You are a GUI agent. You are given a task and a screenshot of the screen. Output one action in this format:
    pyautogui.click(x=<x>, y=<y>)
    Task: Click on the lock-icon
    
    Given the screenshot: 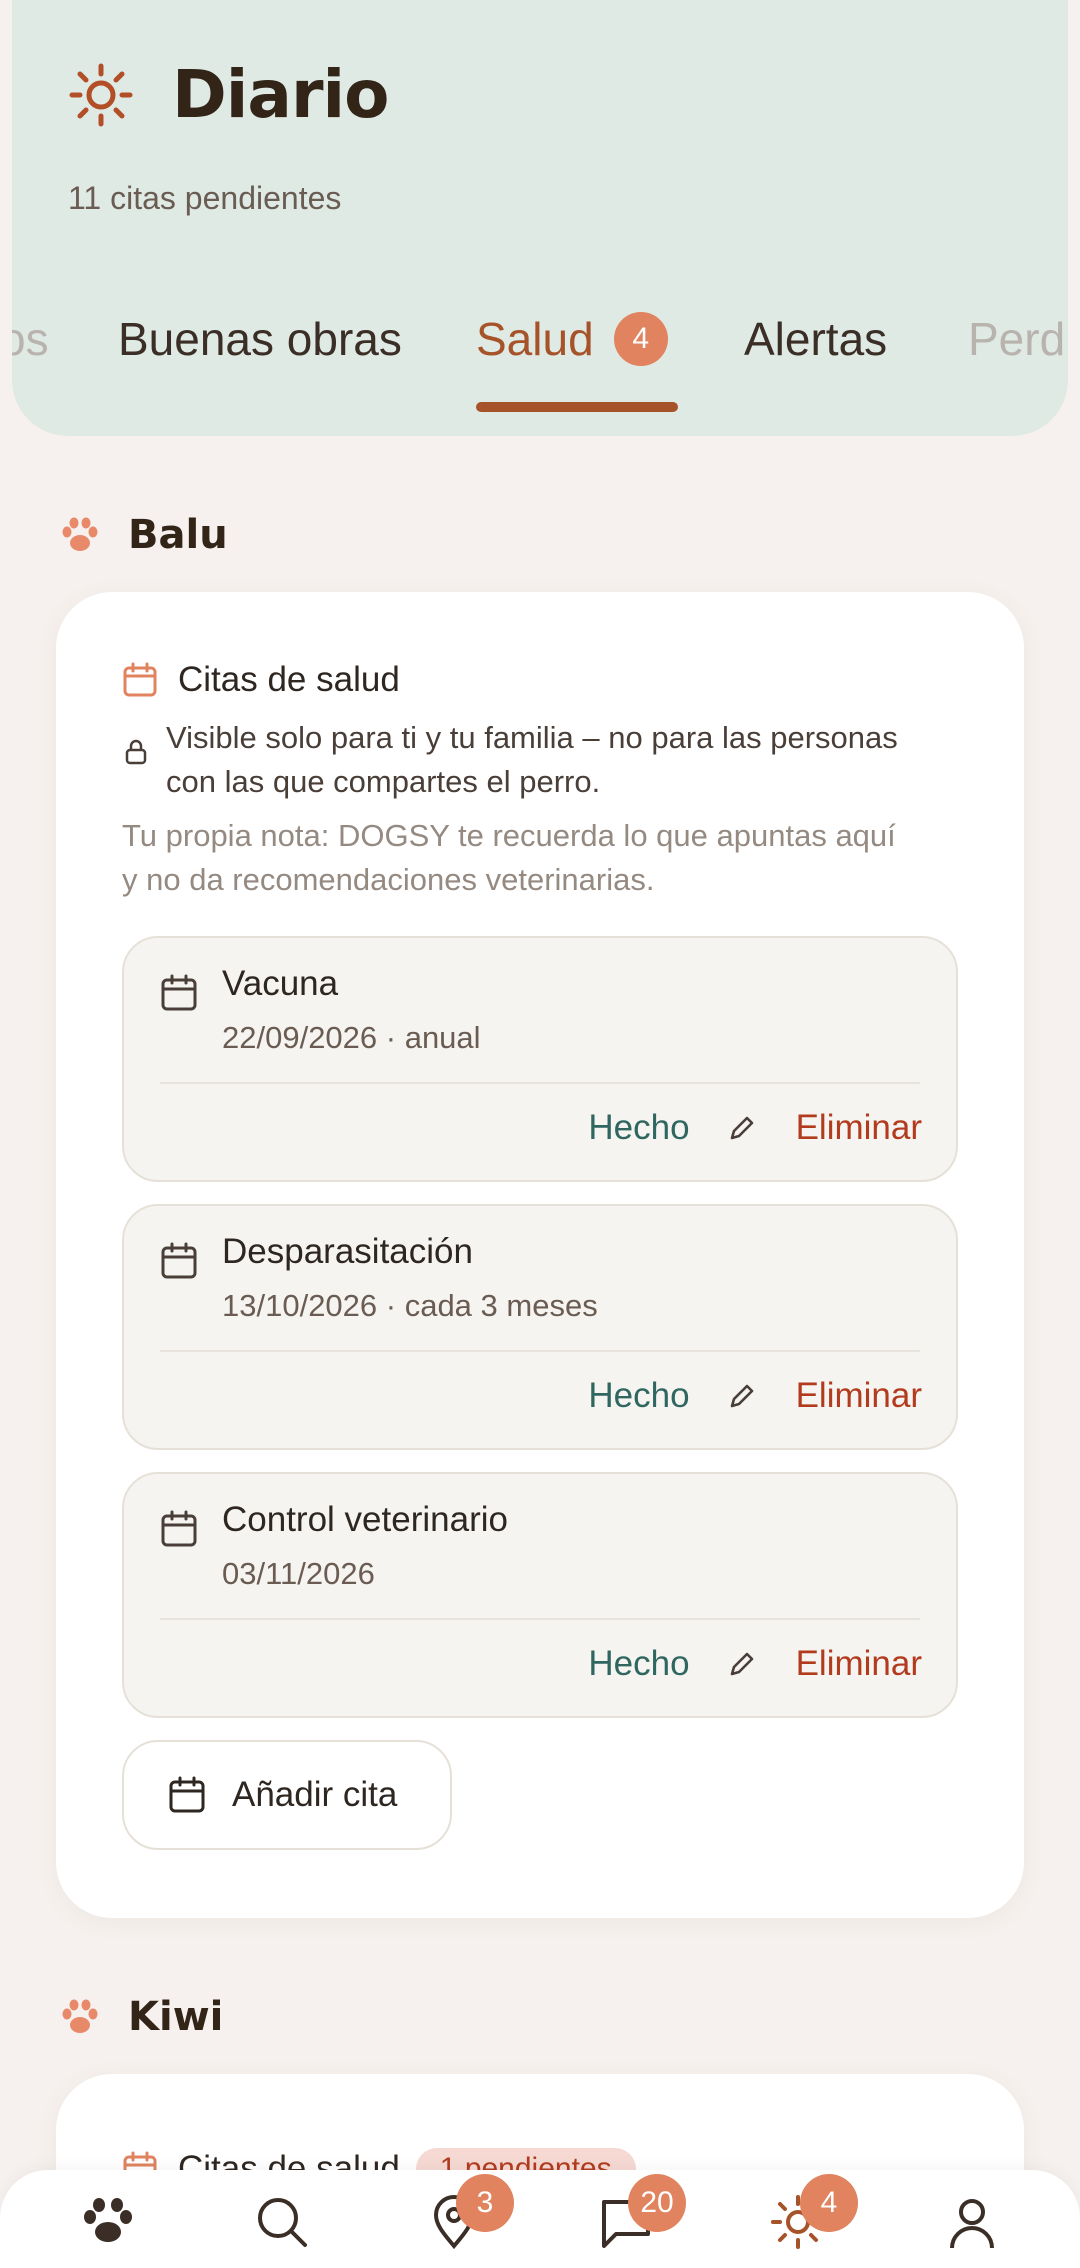 What is the action you would take?
    pyautogui.click(x=136, y=752)
    